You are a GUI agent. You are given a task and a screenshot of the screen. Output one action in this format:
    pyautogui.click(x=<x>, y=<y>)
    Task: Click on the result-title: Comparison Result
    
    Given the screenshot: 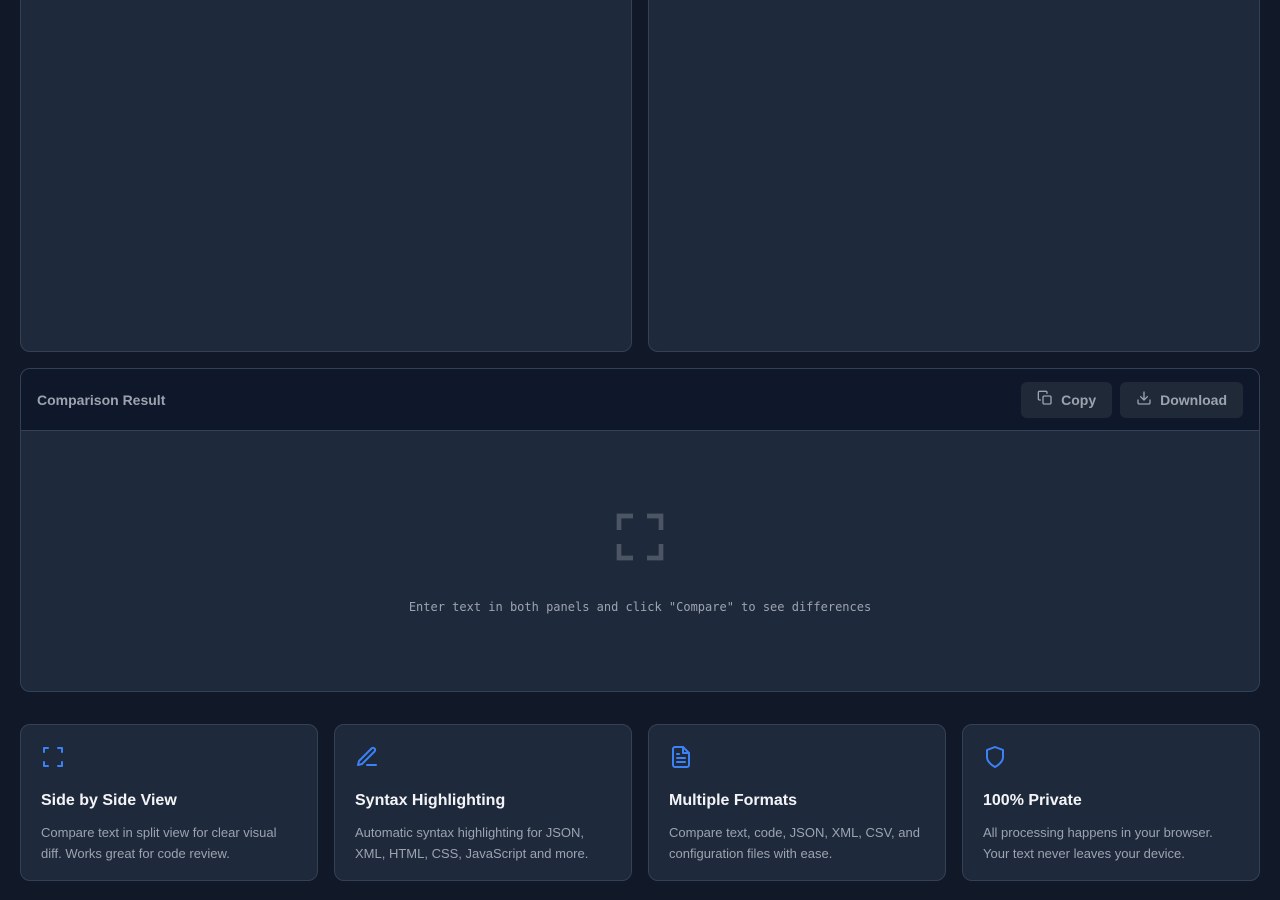 What is the action you would take?
    pyautogui.click(x=101, y=399)
    